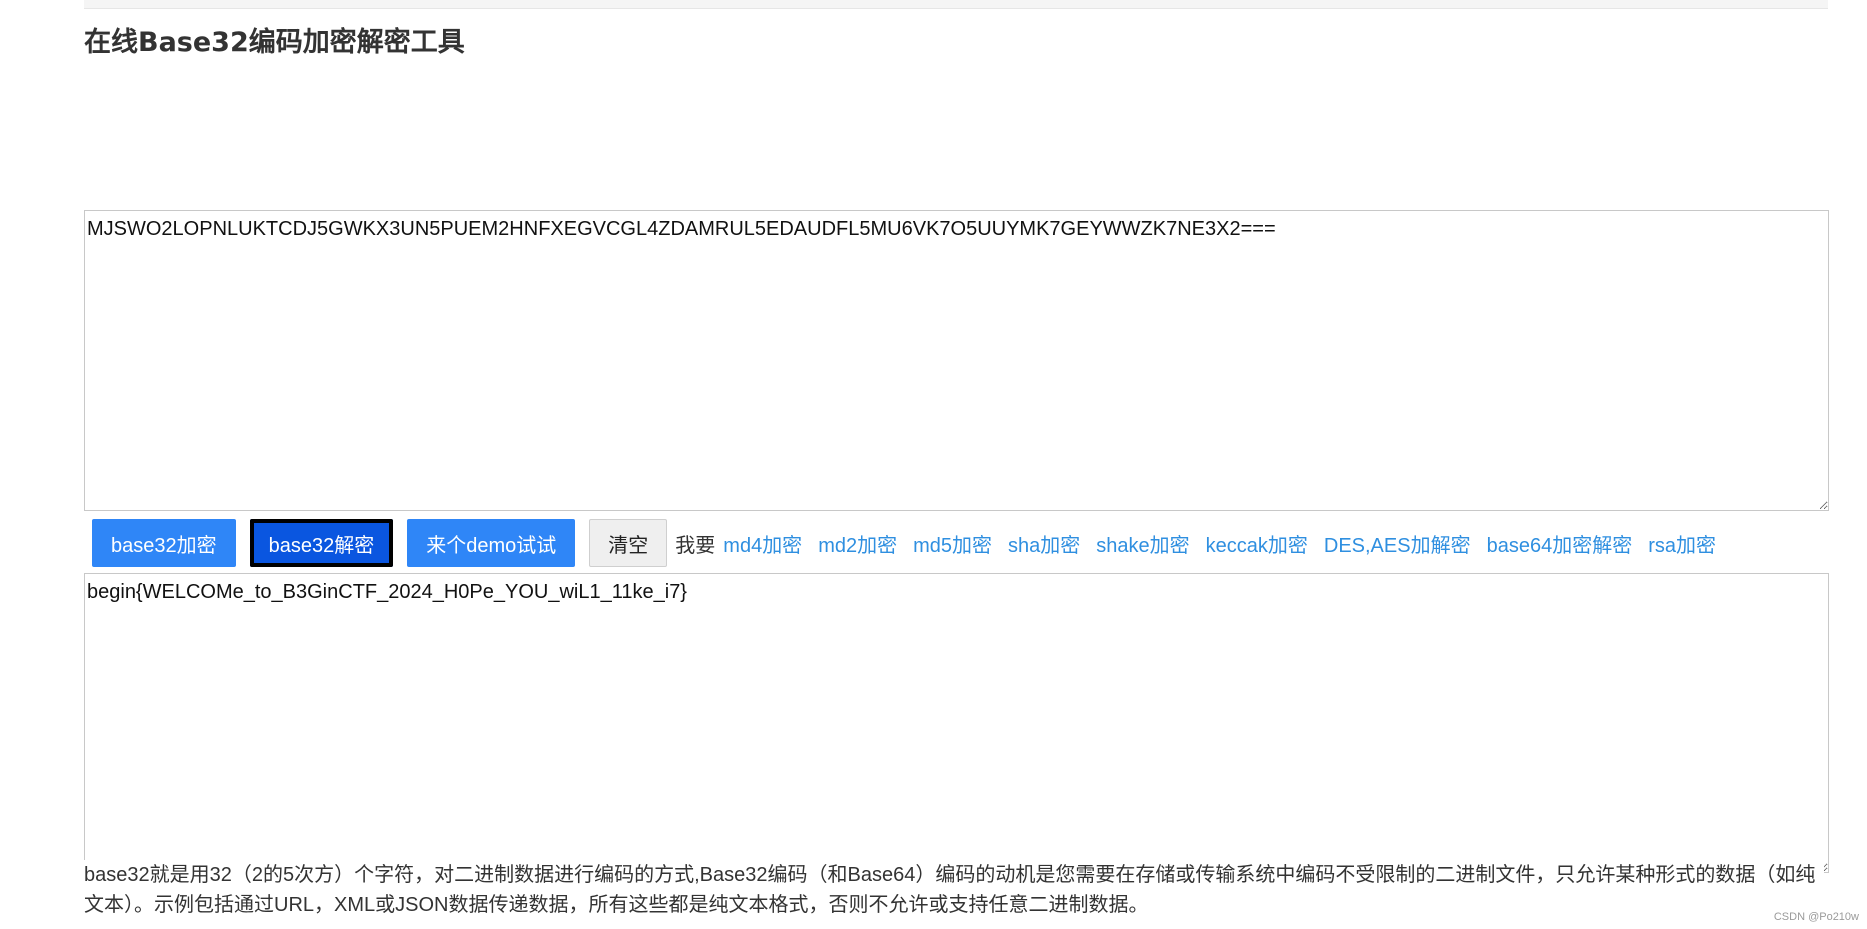 This screenshot has height=929, width=1867. What do you see at coordinates (1044, 543) in the screenshot?
I see `link-sha: sha加密` at bounding box center [1044, 543].